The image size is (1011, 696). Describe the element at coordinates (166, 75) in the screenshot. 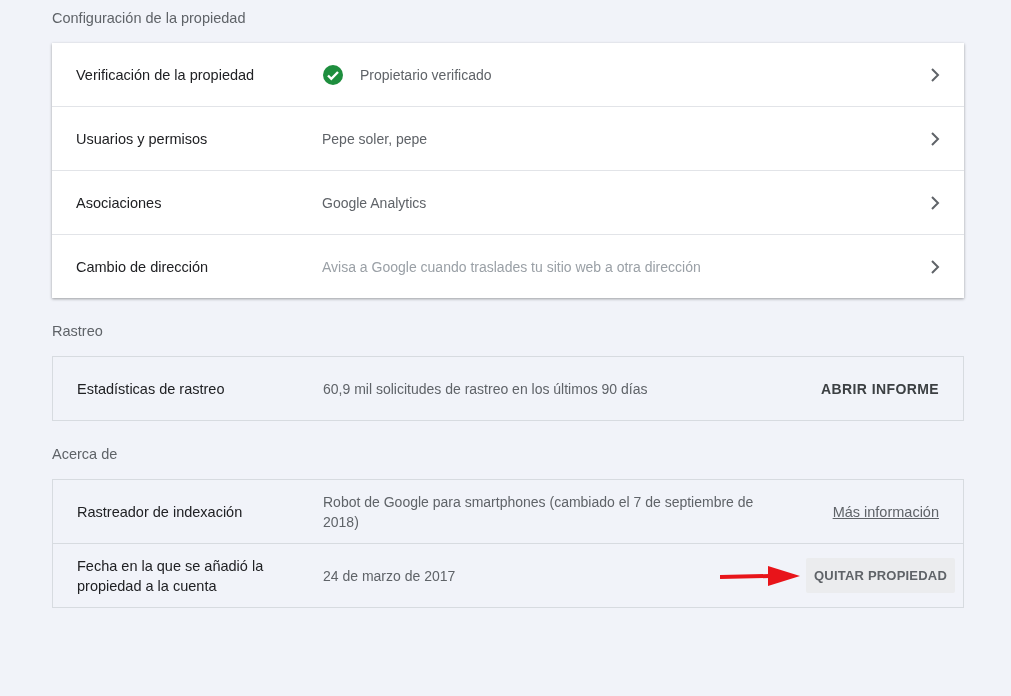

I see `row-label: Verificación de la propiedad` at that location.